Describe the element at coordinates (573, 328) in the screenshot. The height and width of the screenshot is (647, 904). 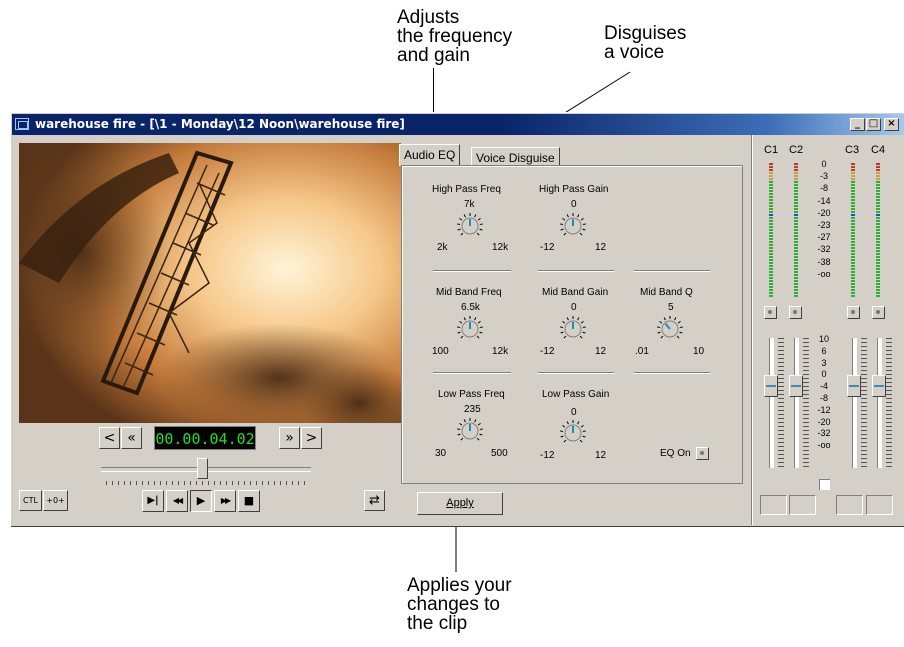
I see `mid-band-gain-knob` at that location.